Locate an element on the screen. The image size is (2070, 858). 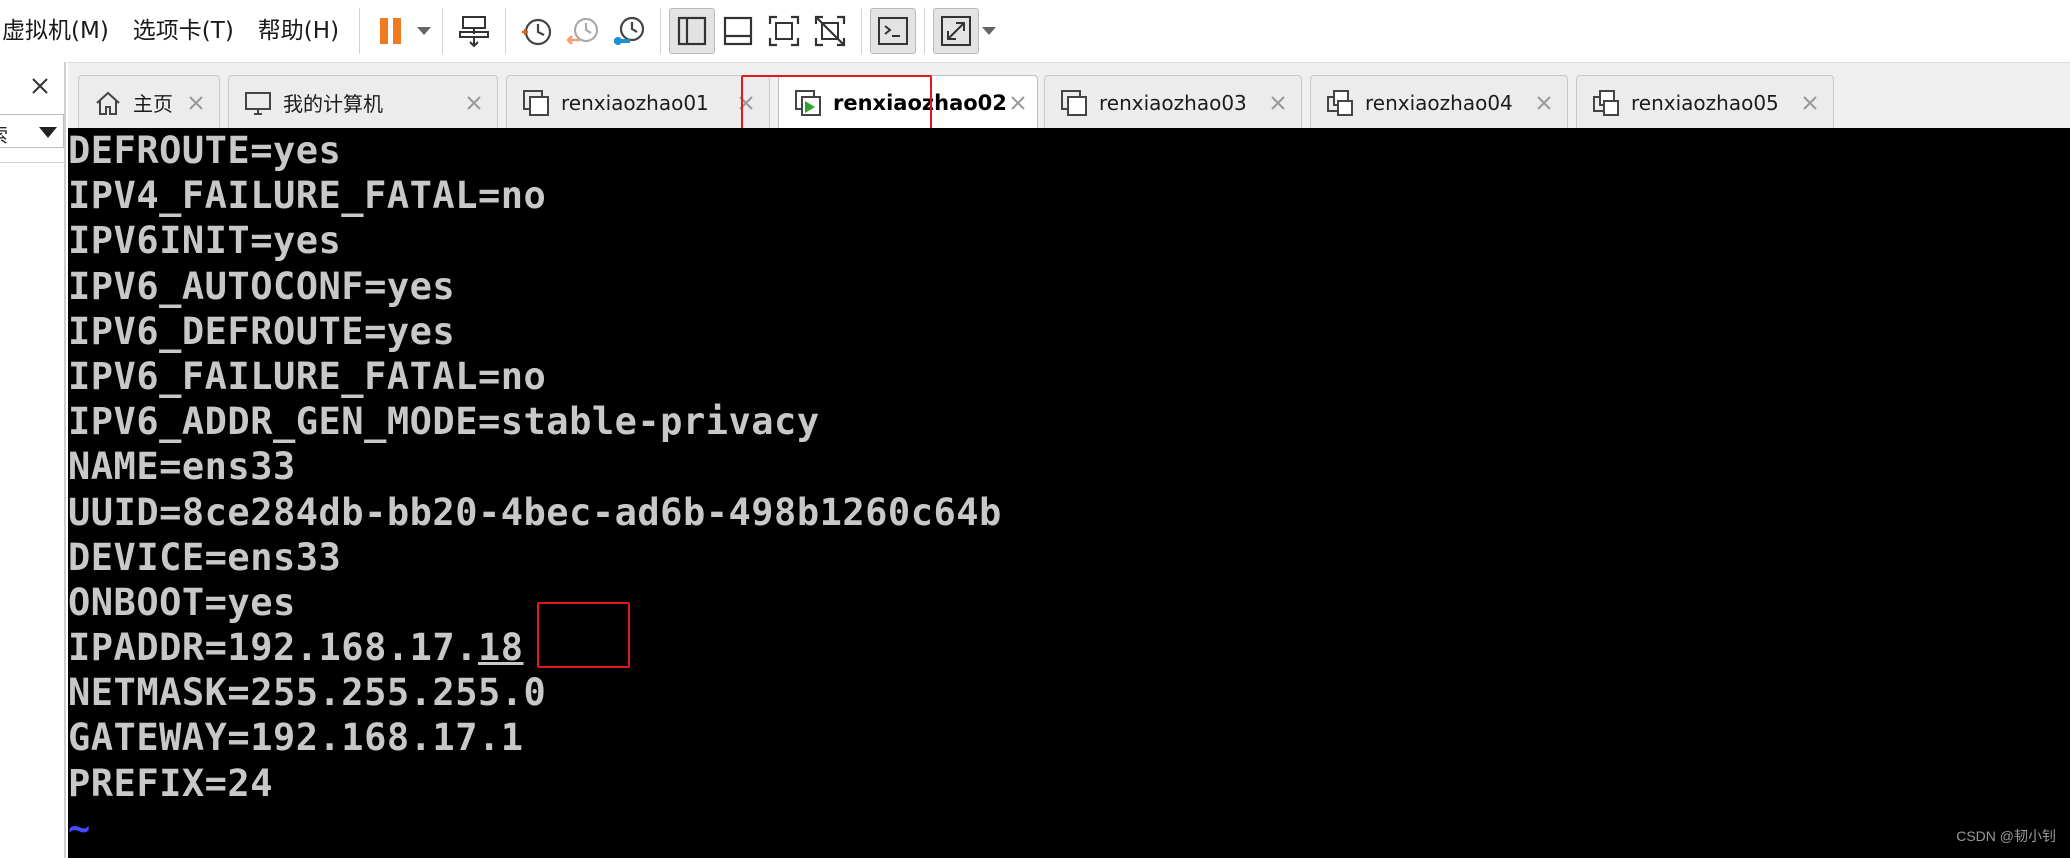
unity-button is located at coordinates (830, 31).